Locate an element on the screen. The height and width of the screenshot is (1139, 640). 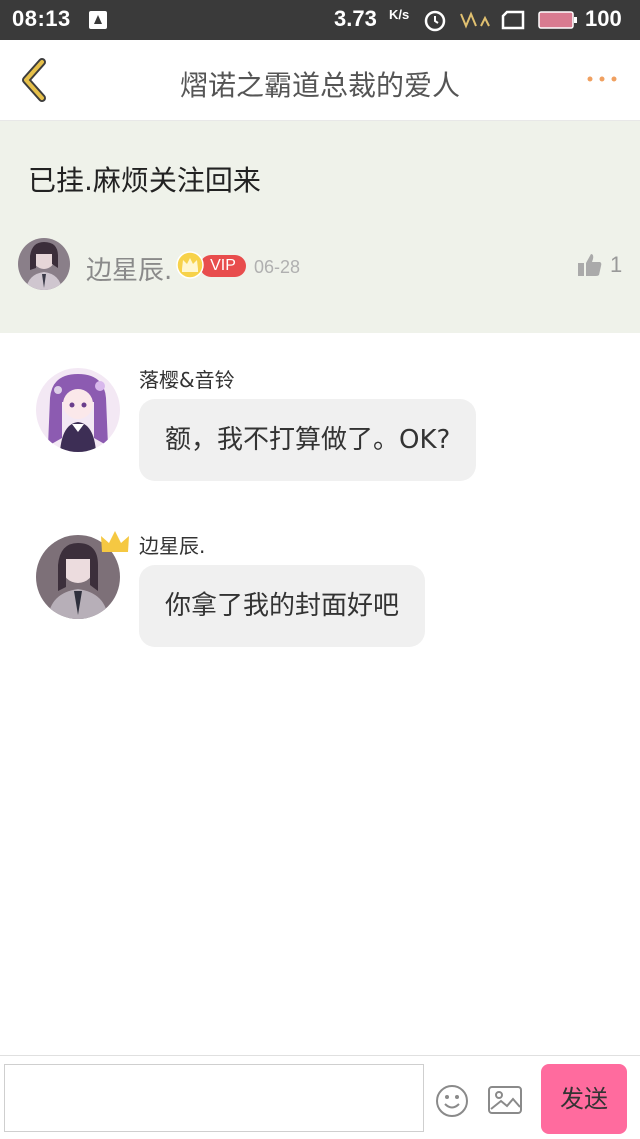
send-button: 发送 is located at coordinates (584, 1099).